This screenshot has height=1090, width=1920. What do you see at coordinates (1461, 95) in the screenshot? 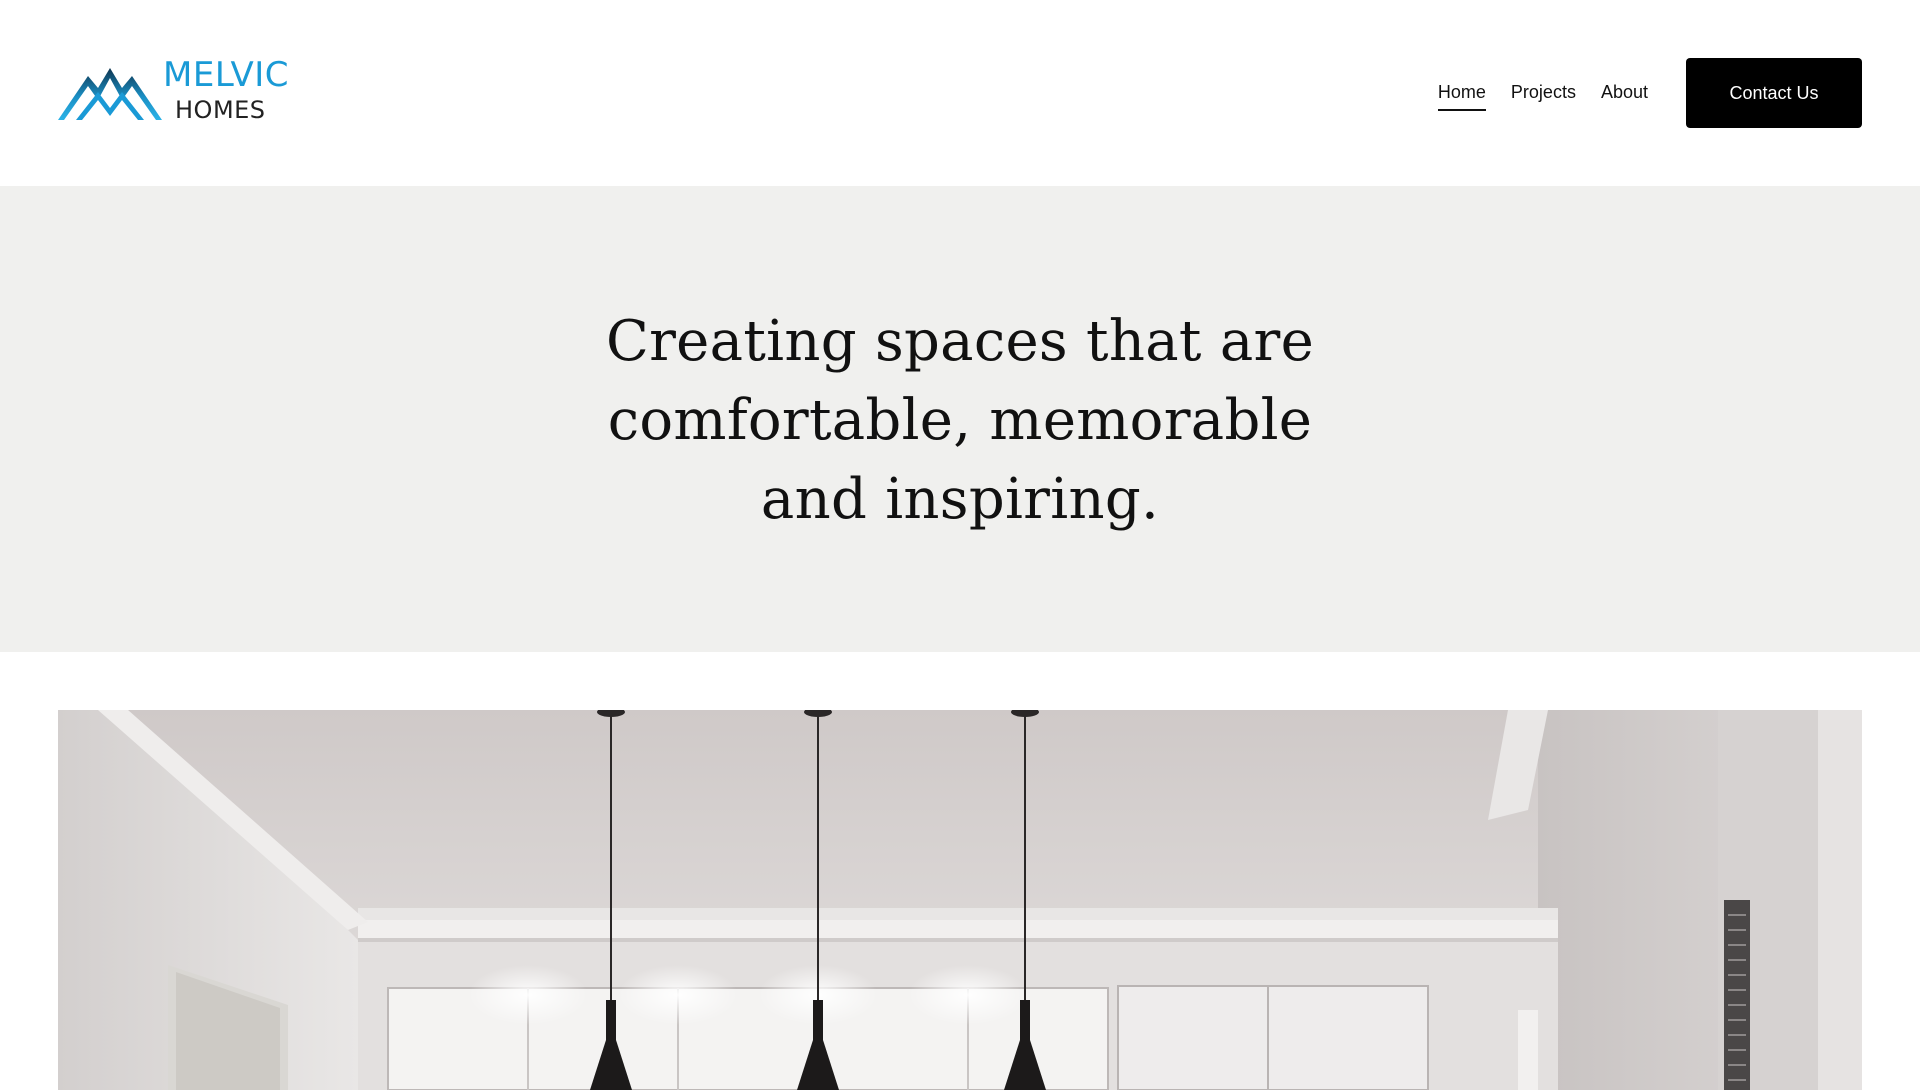
I see `nav-home: Home` at bounding box center [1461, 95].